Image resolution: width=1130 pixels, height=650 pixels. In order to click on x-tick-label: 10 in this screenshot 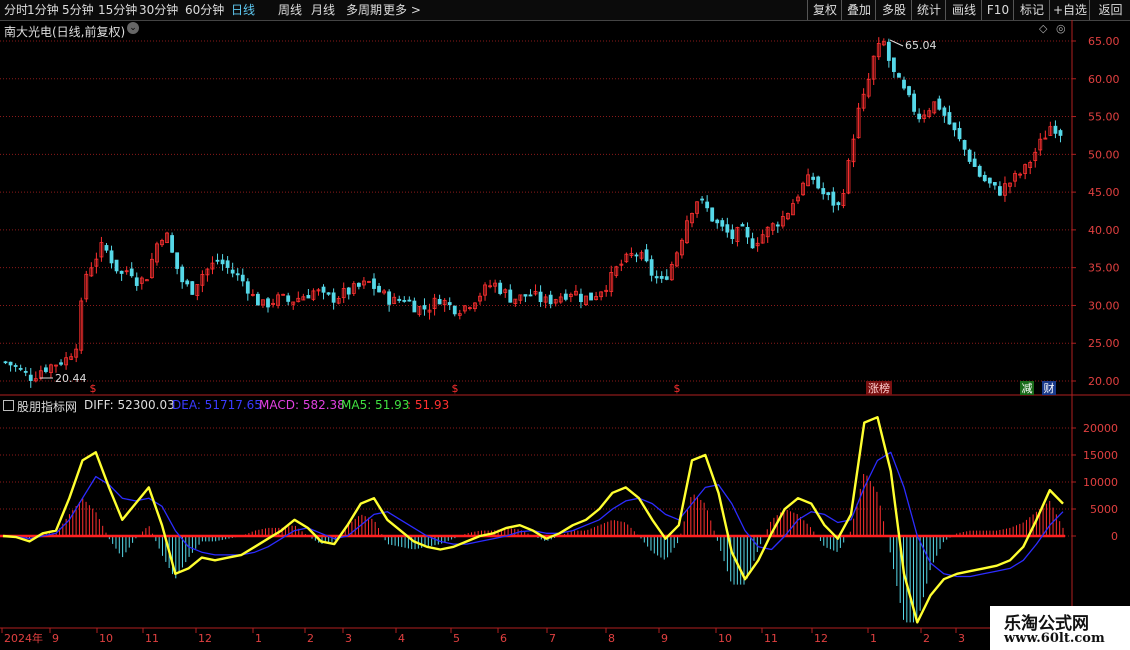, I will do `click(106, 638)`.